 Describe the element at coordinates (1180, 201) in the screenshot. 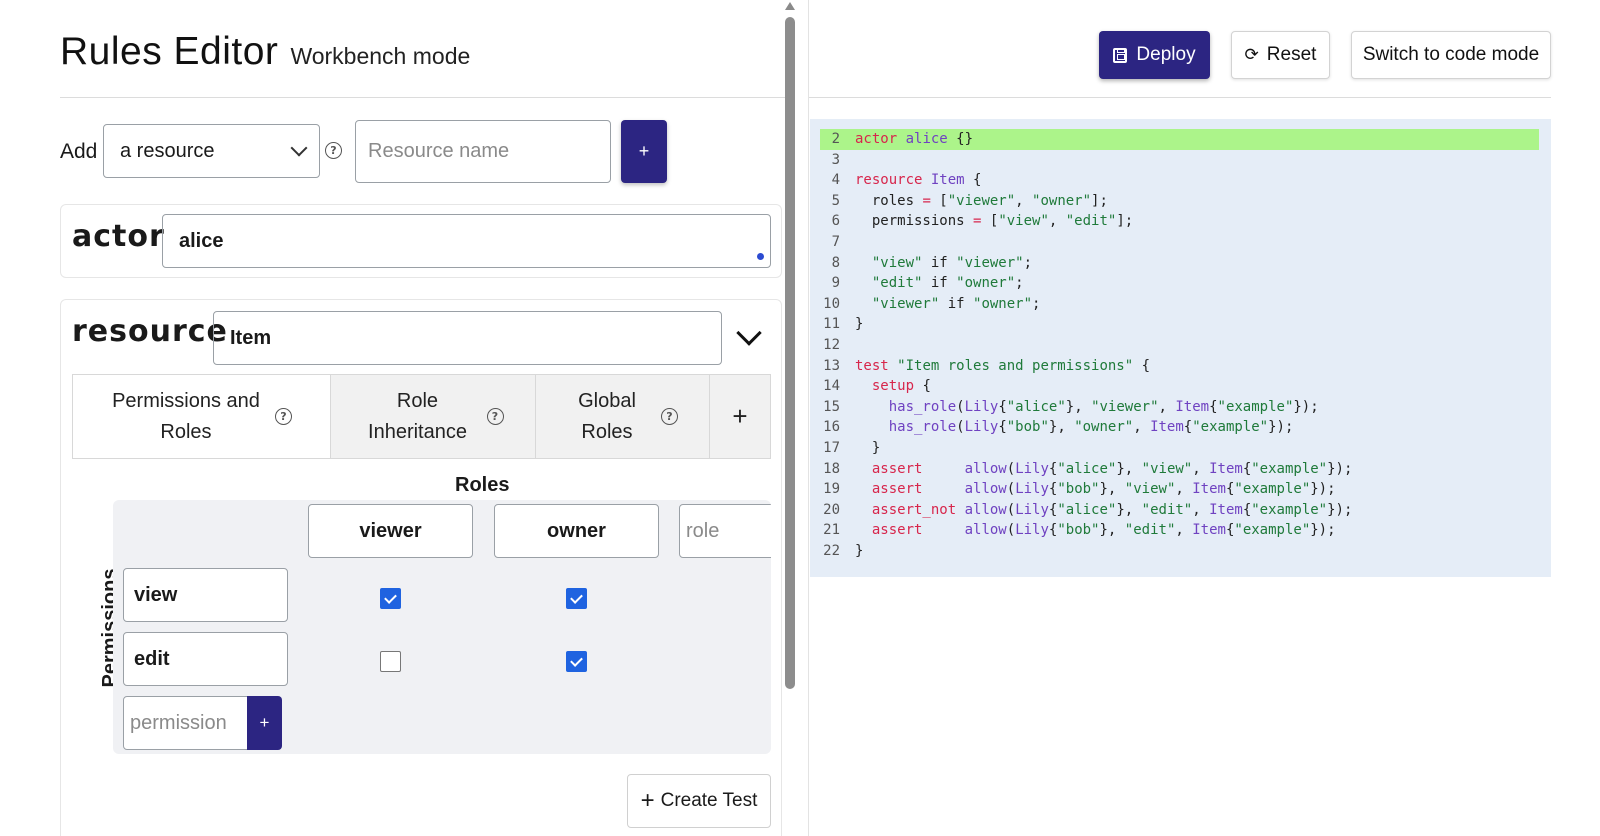

I see `code-line: 5 roles = ["viewer", "owner"];` at that location.